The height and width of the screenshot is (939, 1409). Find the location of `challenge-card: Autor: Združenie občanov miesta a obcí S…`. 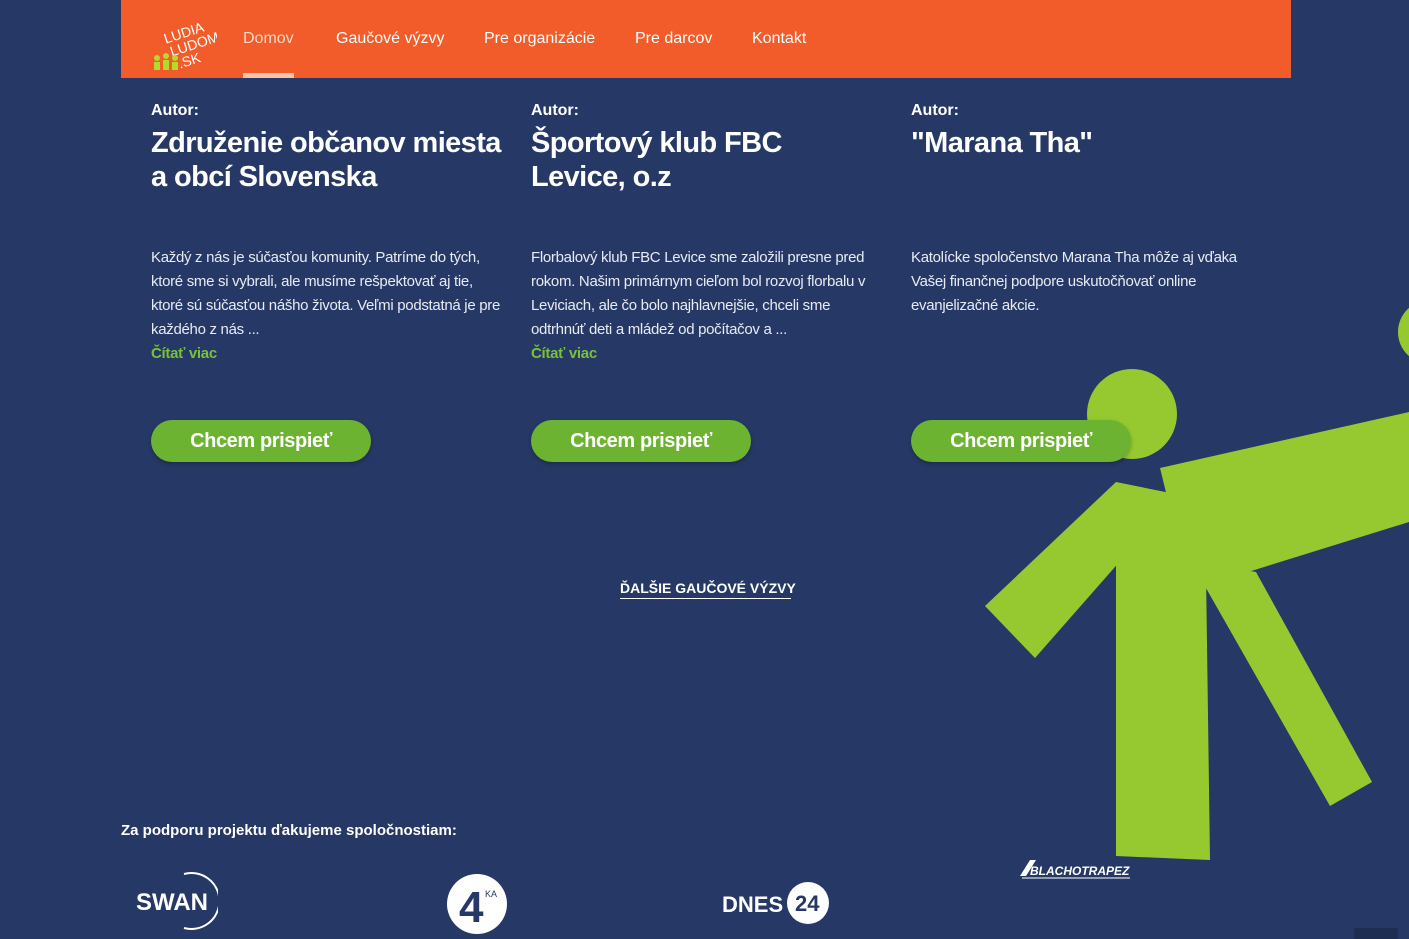

challenge-card: Autor: Združenie občanov miesta a obcí S… is located at coordinates (326, 281).